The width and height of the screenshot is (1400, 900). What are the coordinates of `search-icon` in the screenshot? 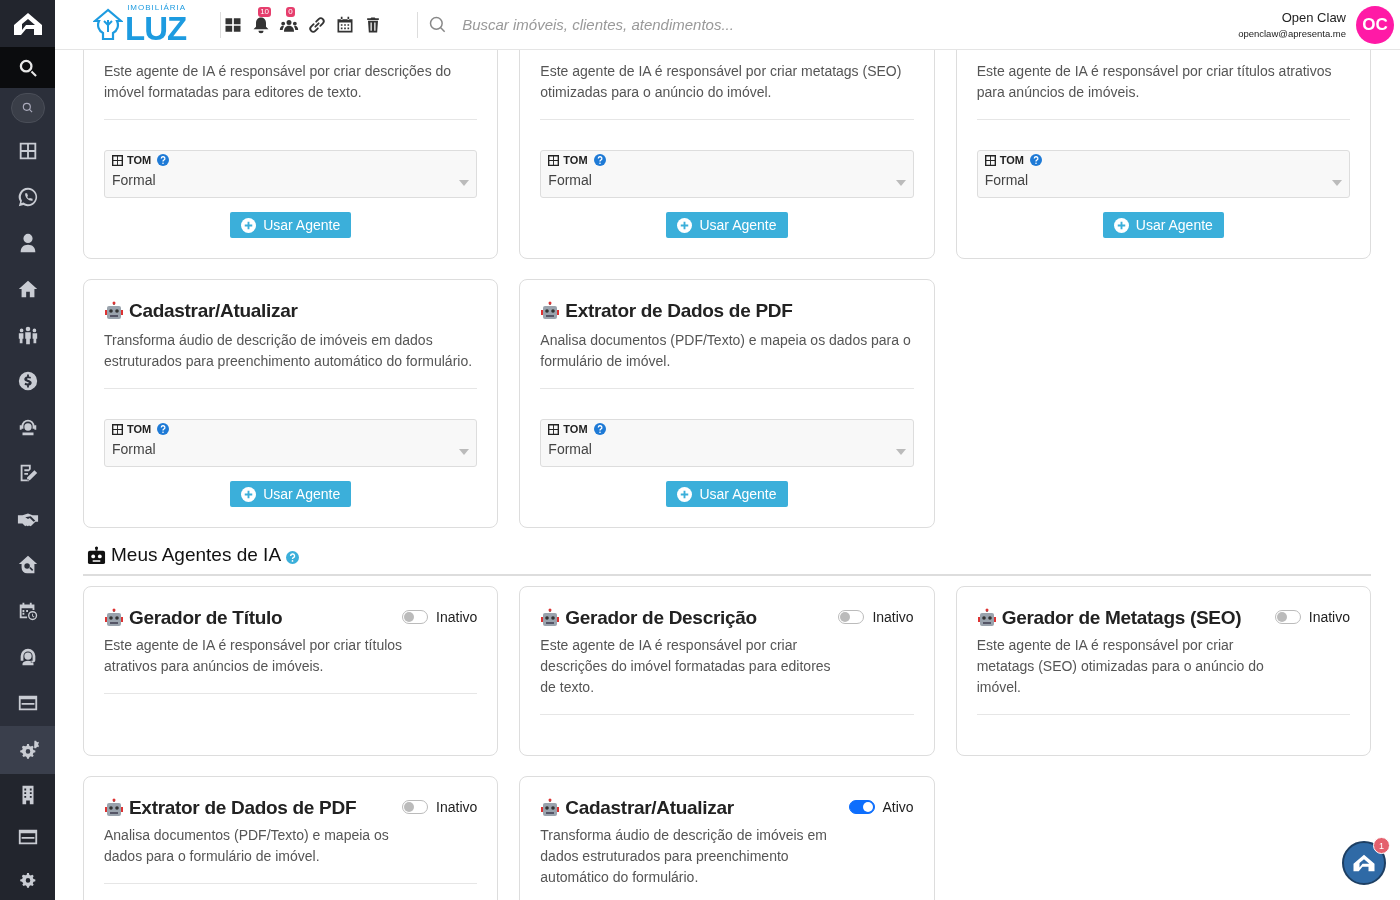 It's located at (27, 108).